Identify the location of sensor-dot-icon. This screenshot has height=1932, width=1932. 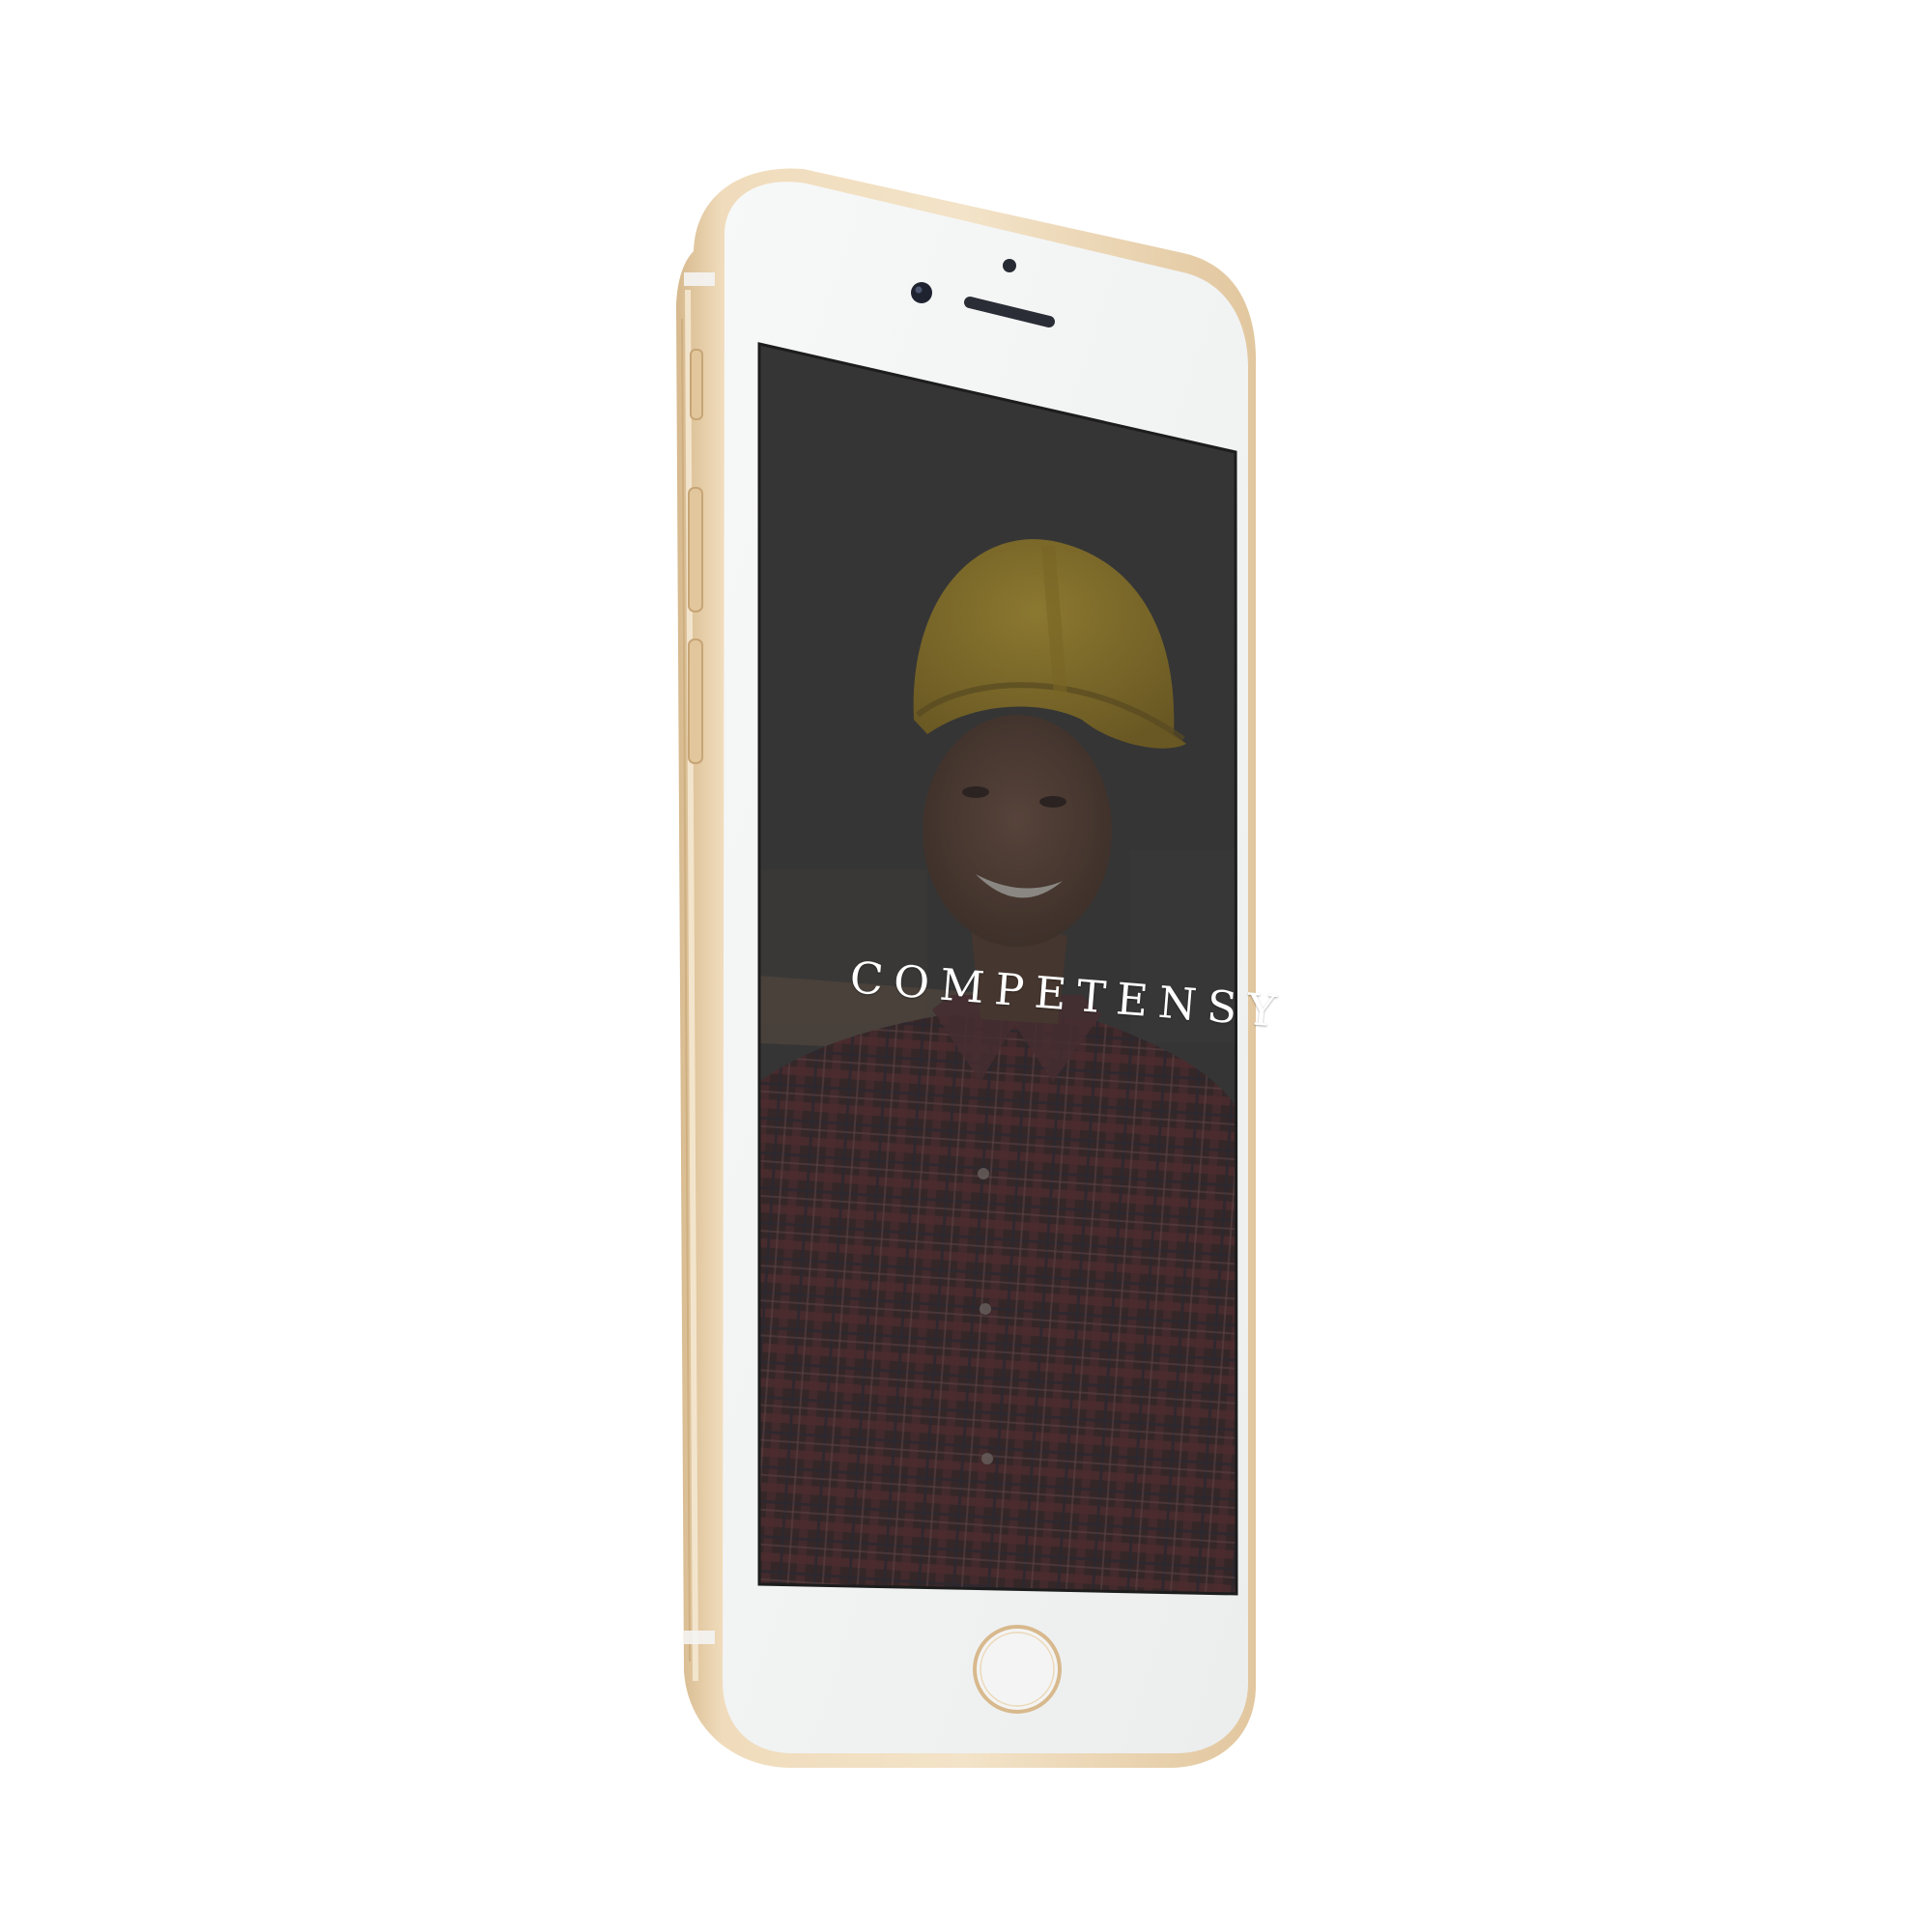
(1009, 265).